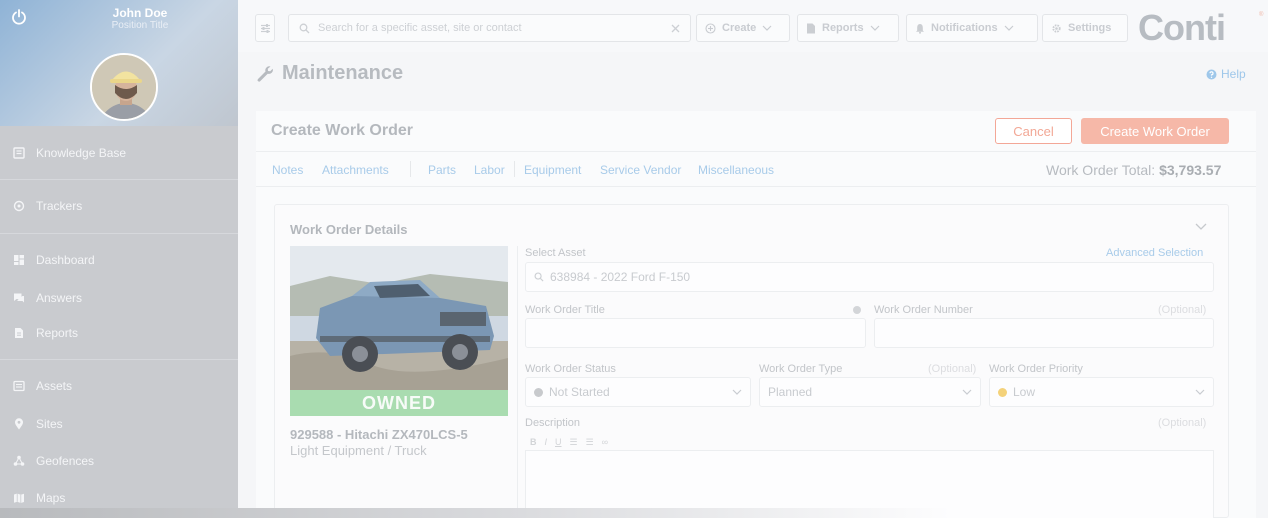  I want to click on question-circle-icon, so click(1211, 74).